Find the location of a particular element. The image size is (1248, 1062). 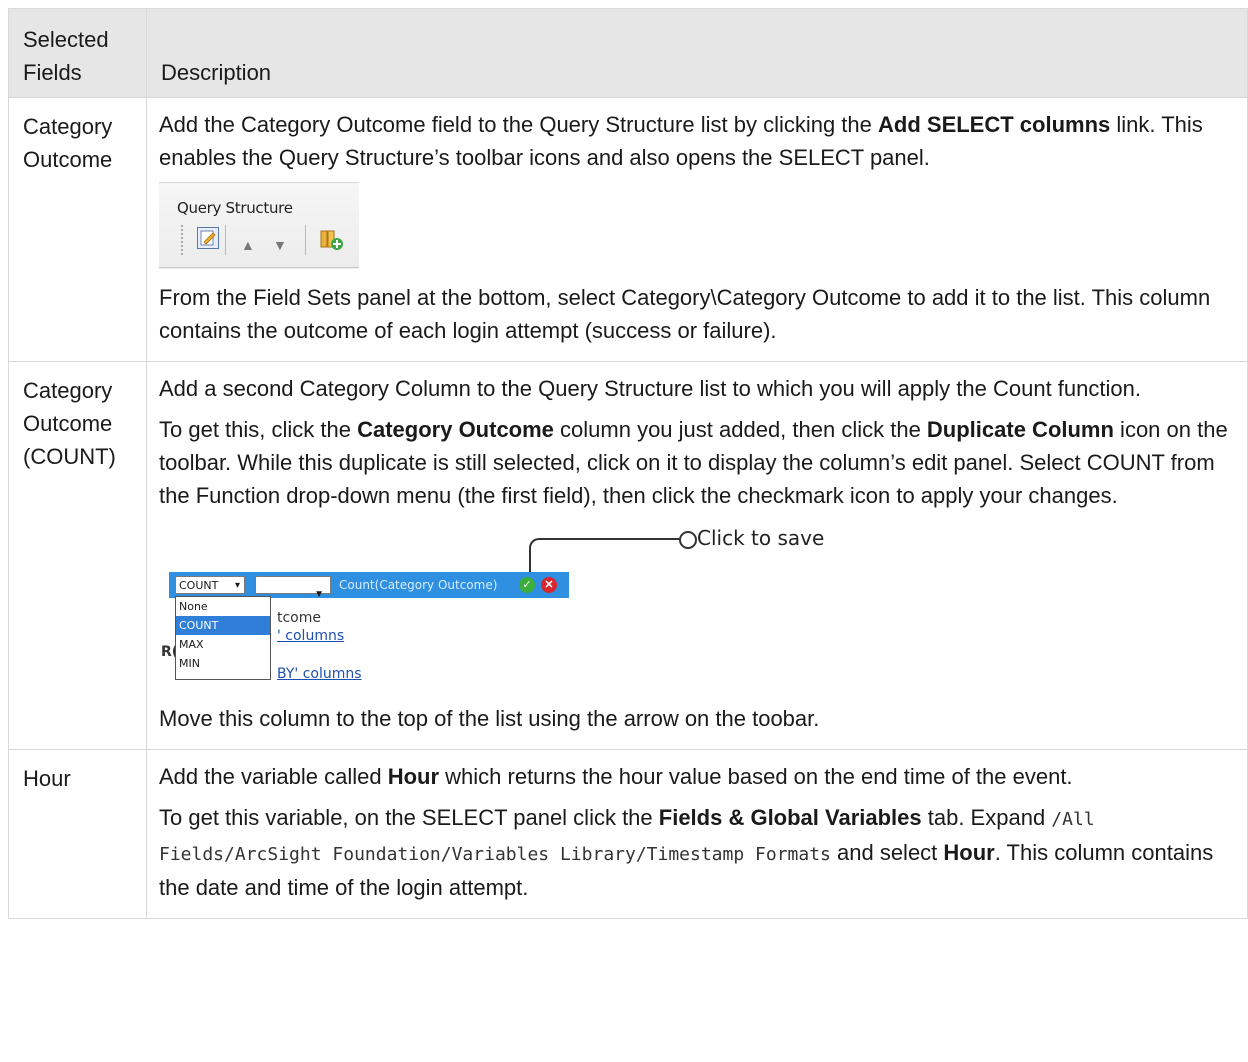

ui-term: Add SELECT columns is located at coordinates (994, 124).